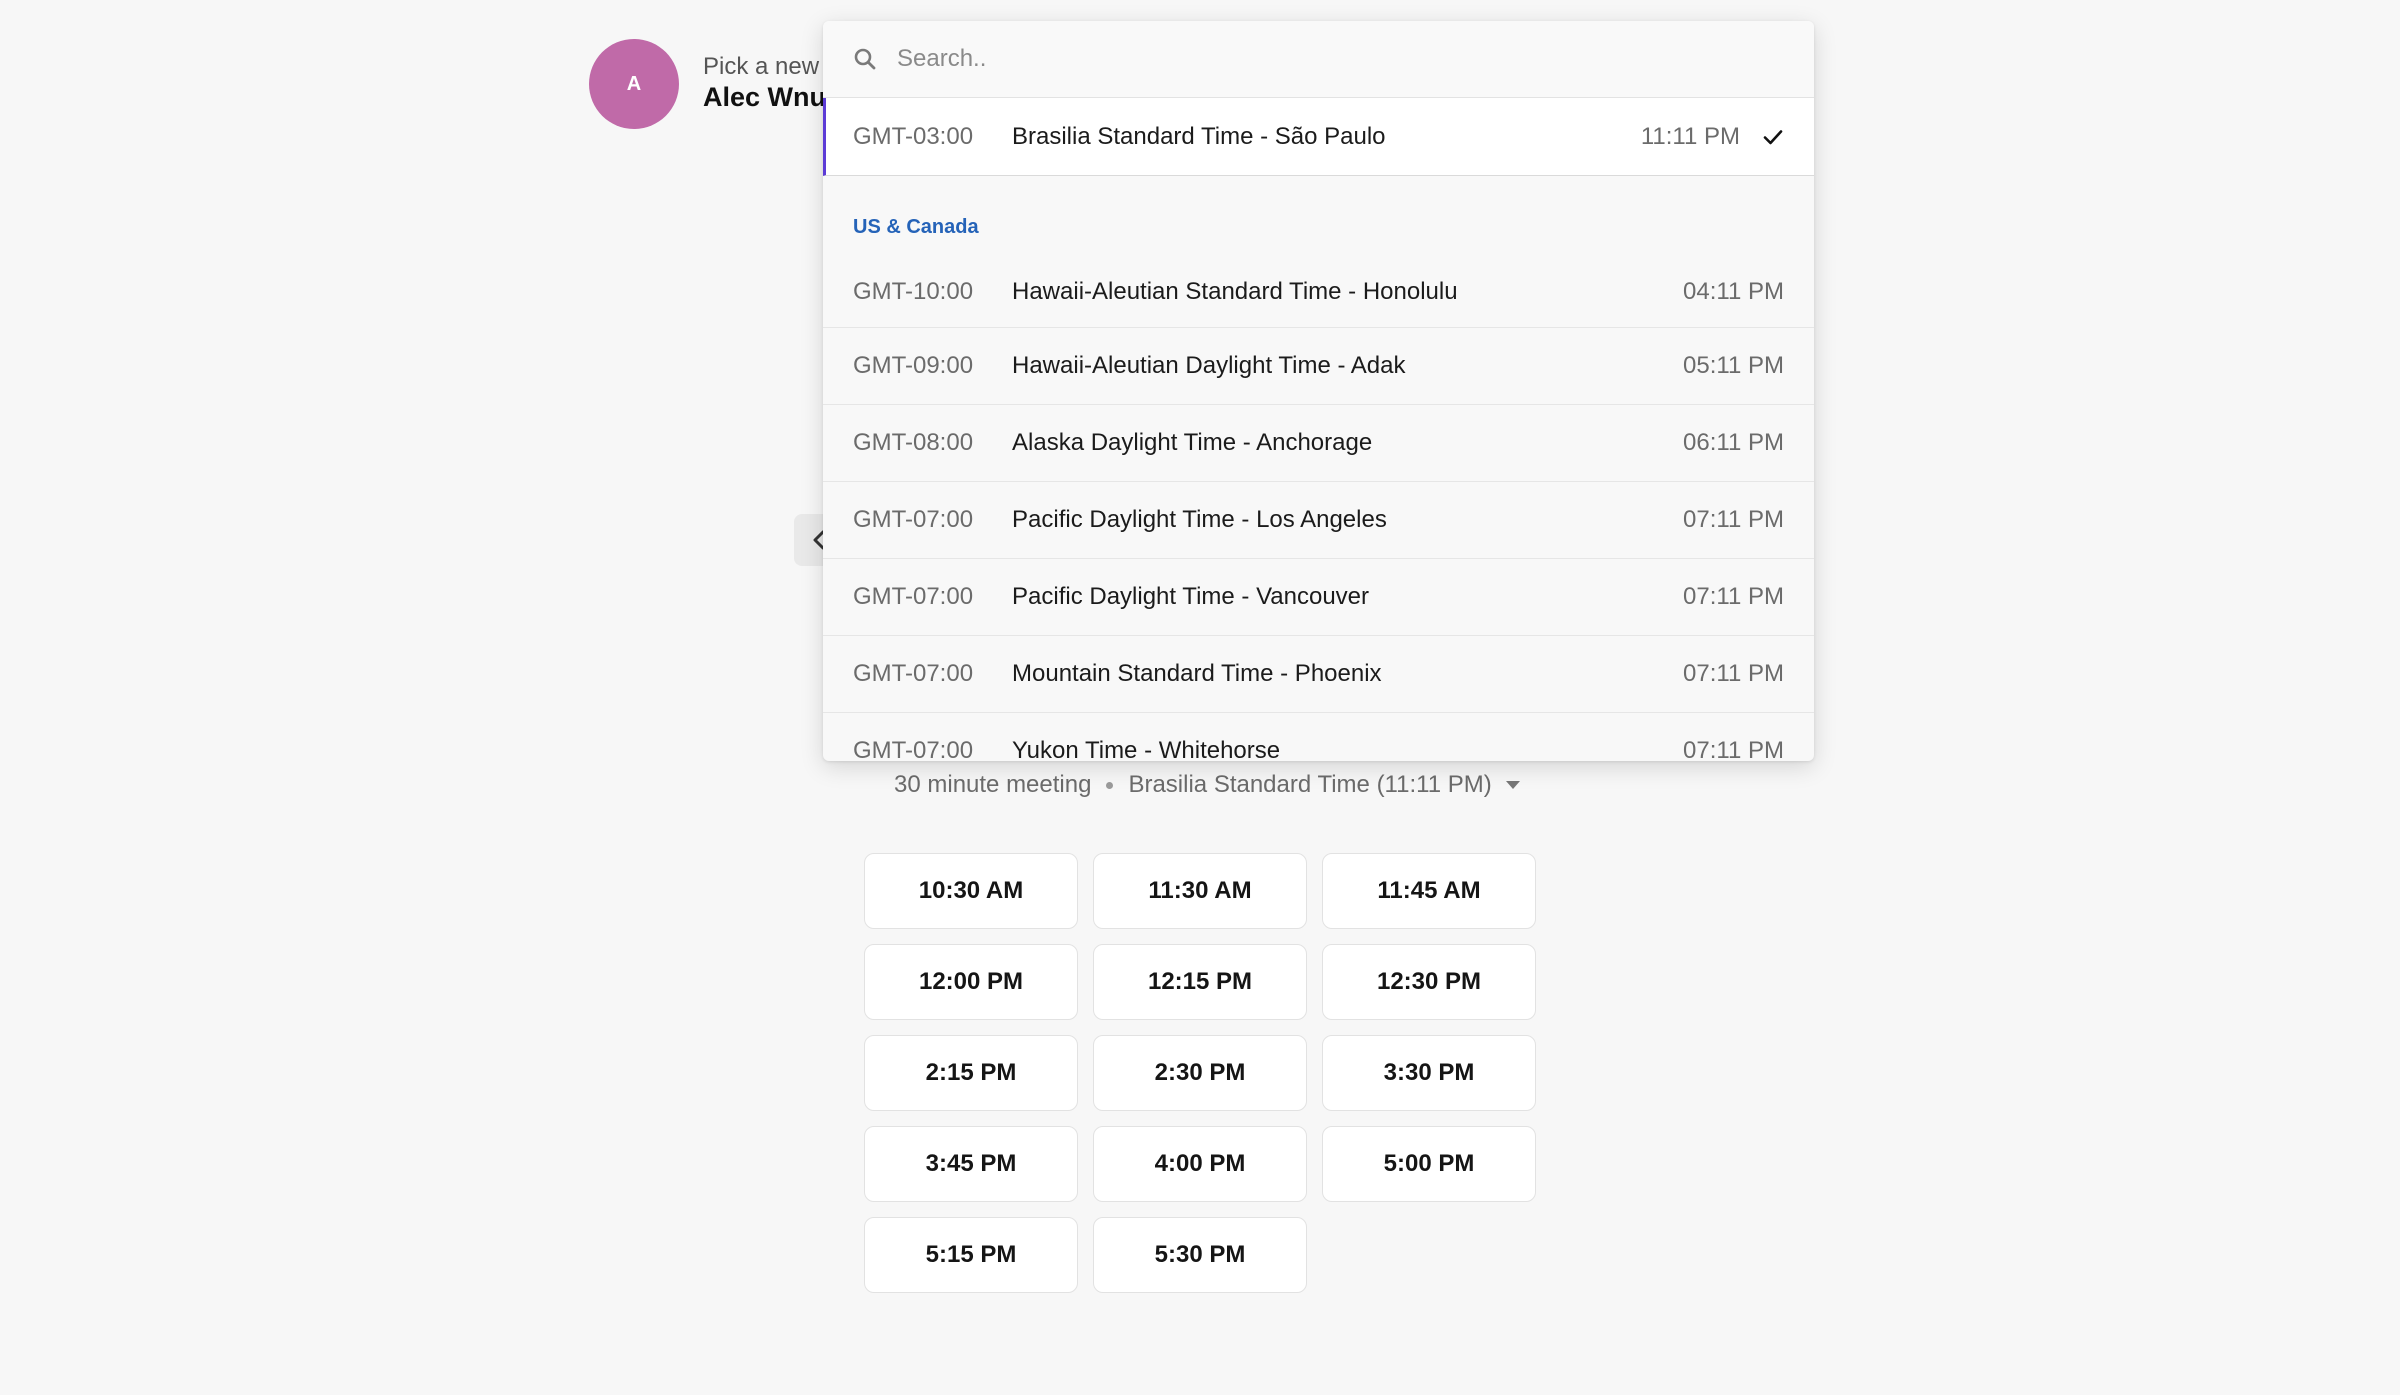 The width and height of the screenshot is (2400, 1395). What do you see at coordinates (1200, 982) in the screenshot?
I see `time-slot-button: 12:15 PM` at bounding box center [1200, 982].